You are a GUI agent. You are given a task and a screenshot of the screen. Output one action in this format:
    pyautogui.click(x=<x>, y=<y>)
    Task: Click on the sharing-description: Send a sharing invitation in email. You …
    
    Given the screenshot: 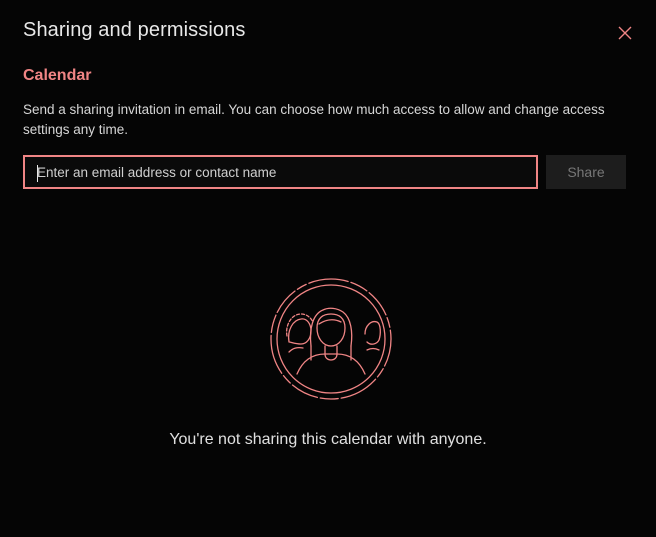 What is the action you would take?
    pyautogui.click(x=314, y=119)
    